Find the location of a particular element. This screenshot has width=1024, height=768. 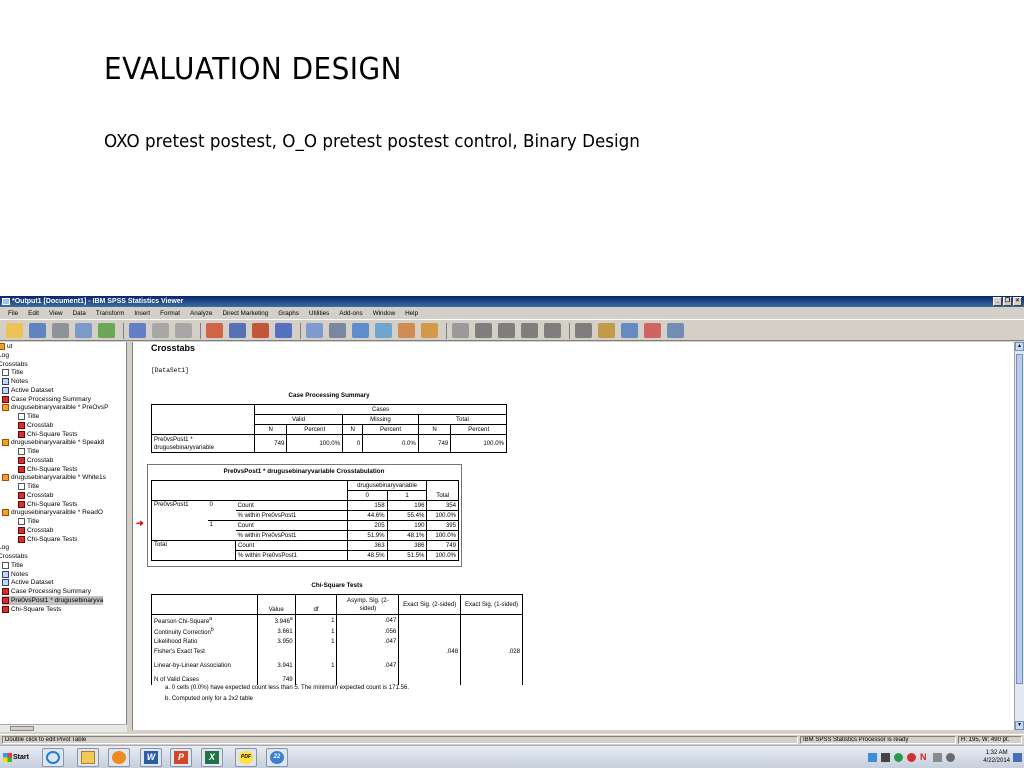

minimize-button: _ is located at coordinates (997, 301).